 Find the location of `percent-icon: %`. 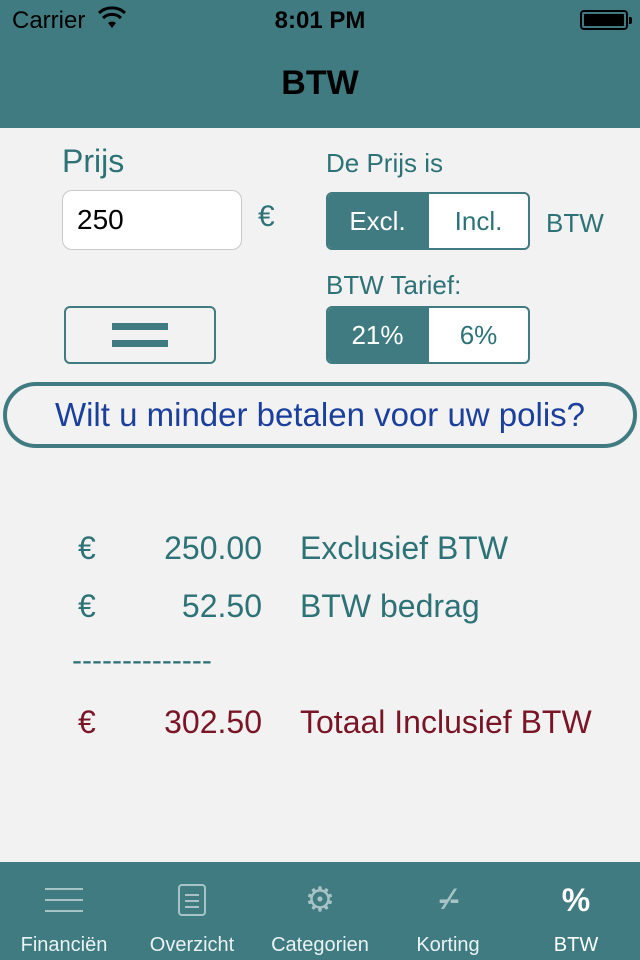

percent-icon: % is located at coordinates (576, 899).